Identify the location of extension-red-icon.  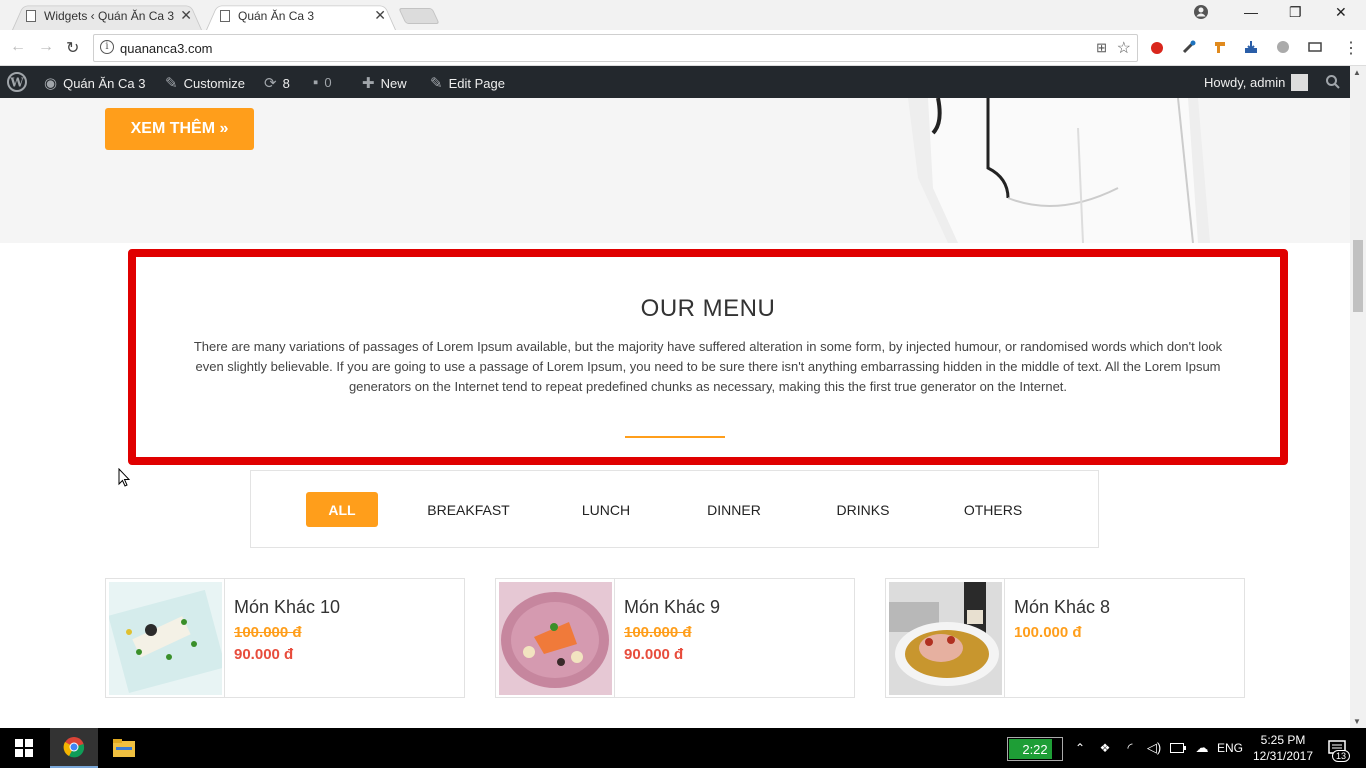
(1157, 47).